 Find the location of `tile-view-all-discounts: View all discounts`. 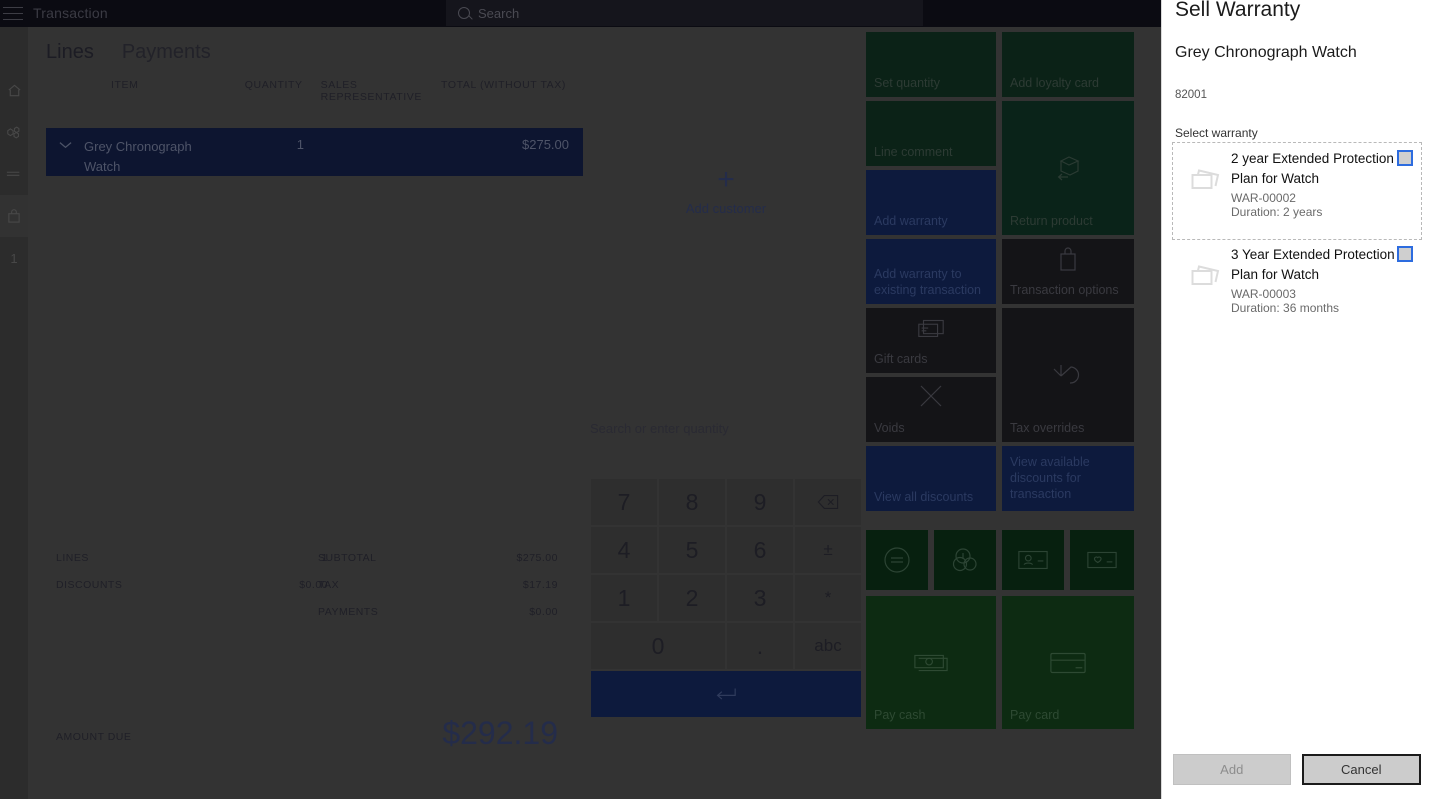

tile-view-all-discounts: View all discounts is located at coordinates (931, 478).